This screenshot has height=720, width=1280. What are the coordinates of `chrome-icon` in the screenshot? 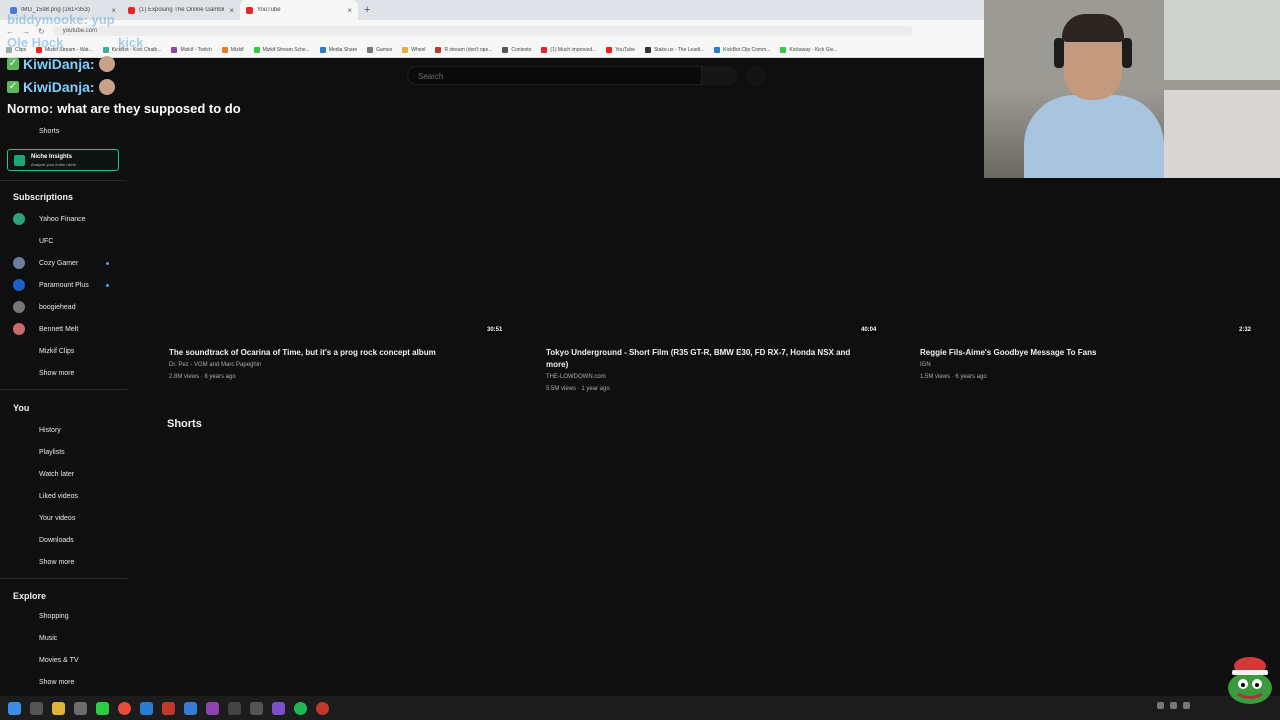 It's located at (124, 708).